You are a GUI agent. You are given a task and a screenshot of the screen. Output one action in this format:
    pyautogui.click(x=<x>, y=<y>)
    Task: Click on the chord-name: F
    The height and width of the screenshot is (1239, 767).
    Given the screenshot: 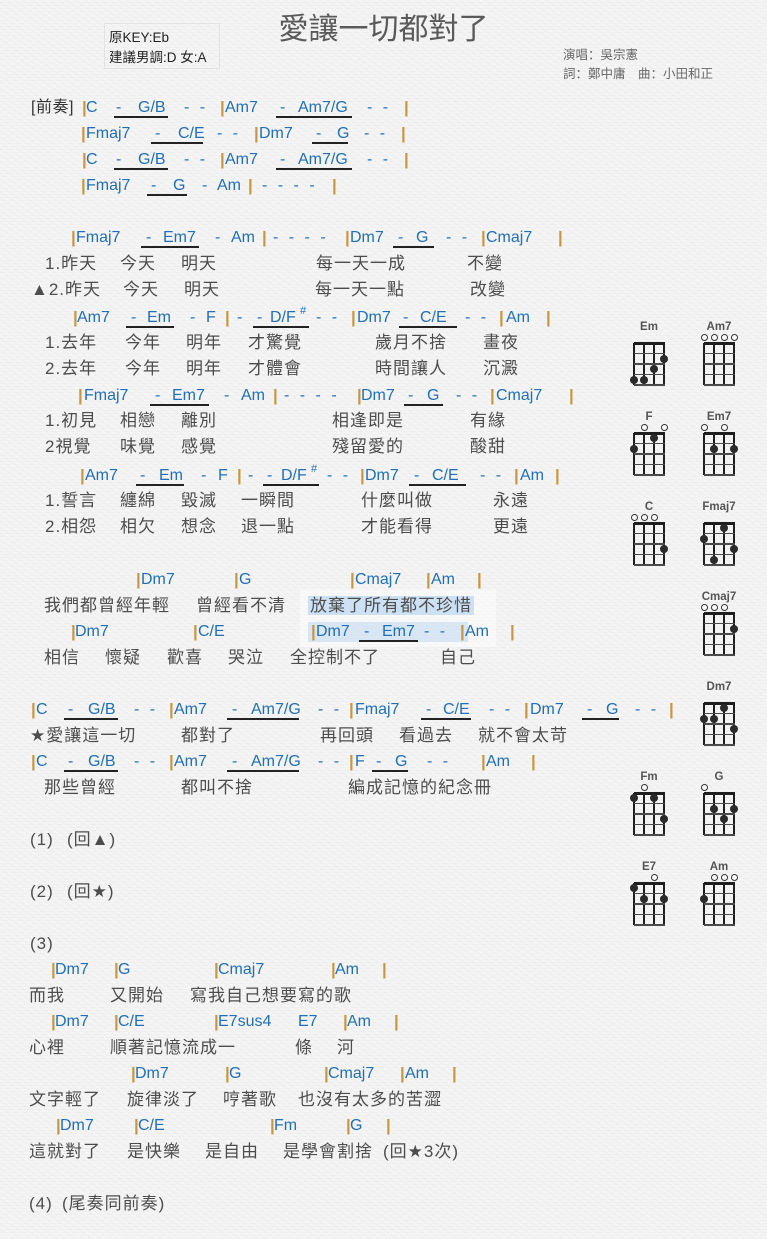 What is the action you would take?
    pyautogui.click(x=223, y=475)
    